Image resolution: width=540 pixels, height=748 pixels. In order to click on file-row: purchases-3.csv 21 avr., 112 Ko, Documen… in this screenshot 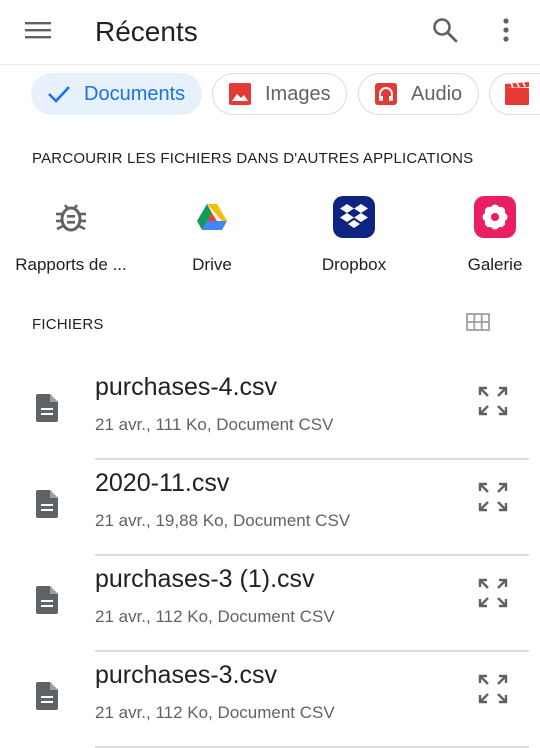, I will do `click(270, 700)`.